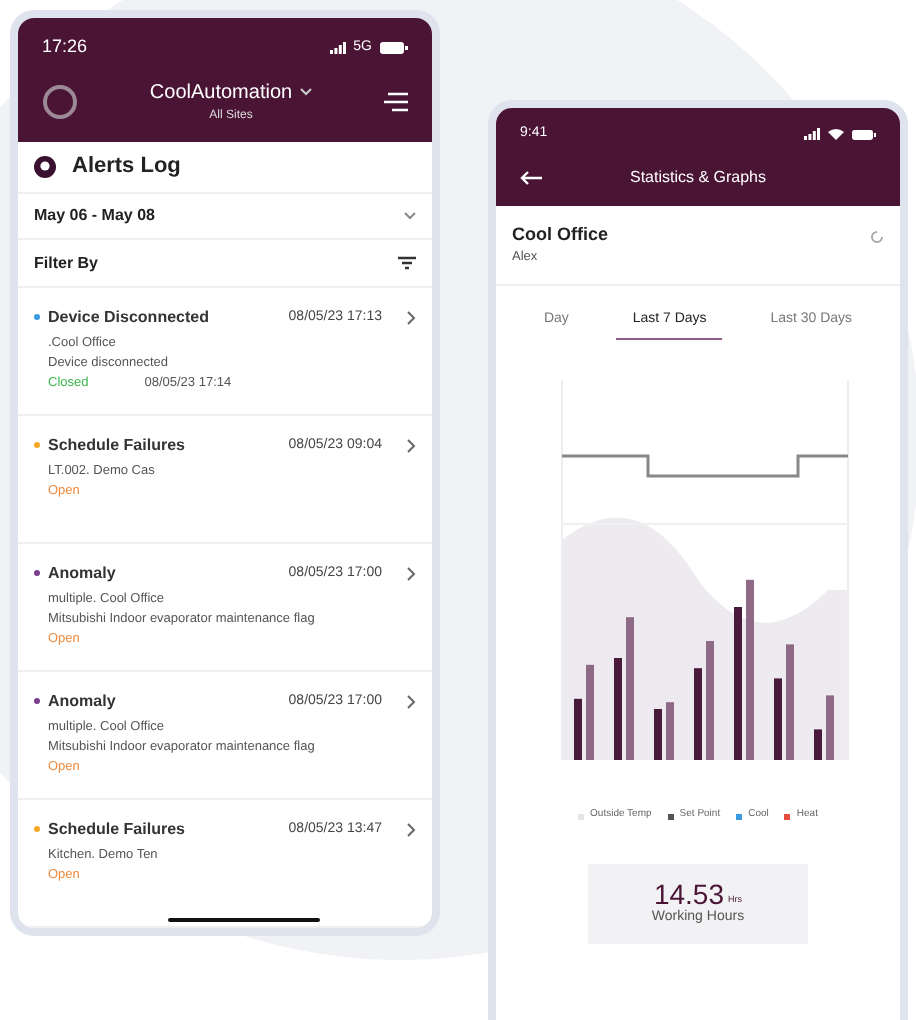  Describe the element at coordinates (60, 101) in the screenshot. I see `logo-ring-icon` at that location.